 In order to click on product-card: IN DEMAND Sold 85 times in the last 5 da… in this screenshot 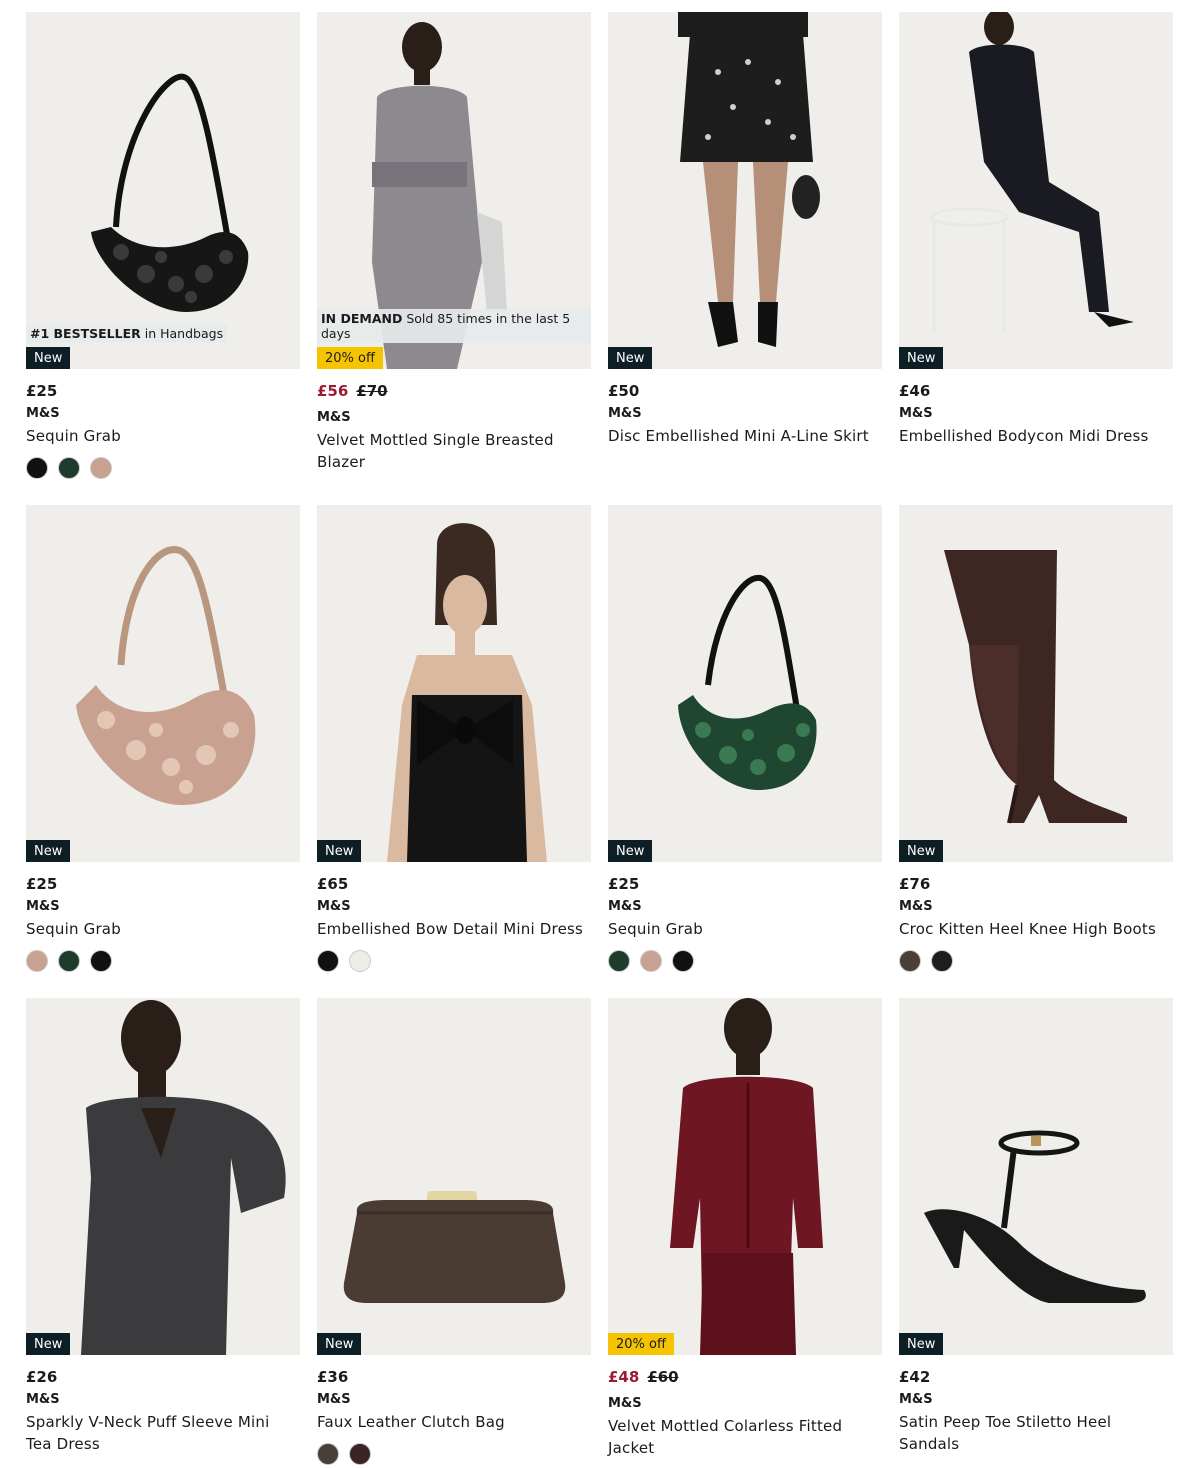, I will do `click(454, 258)`.